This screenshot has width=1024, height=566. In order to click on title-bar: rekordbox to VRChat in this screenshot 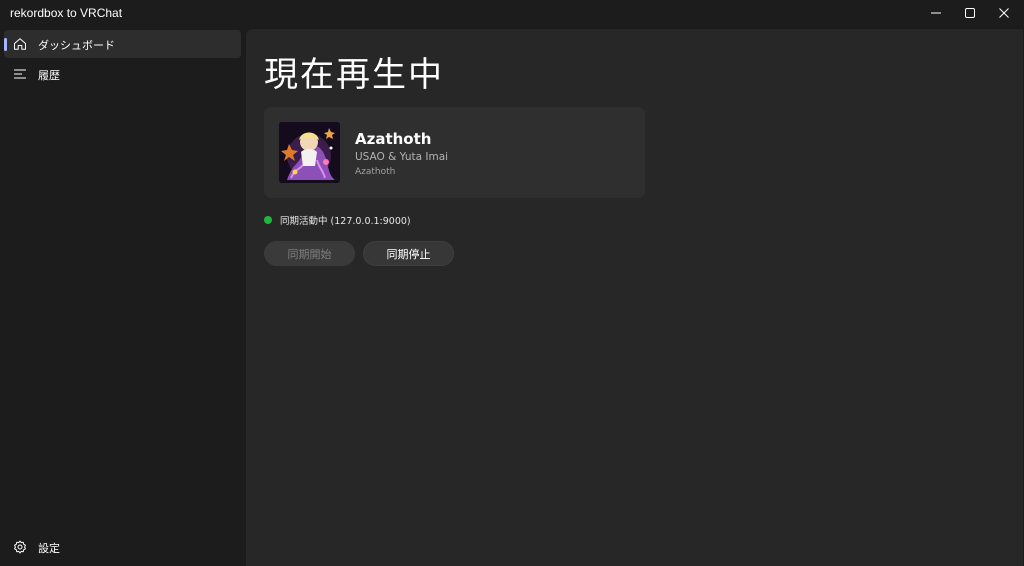, I will do `click(512, 14)`.